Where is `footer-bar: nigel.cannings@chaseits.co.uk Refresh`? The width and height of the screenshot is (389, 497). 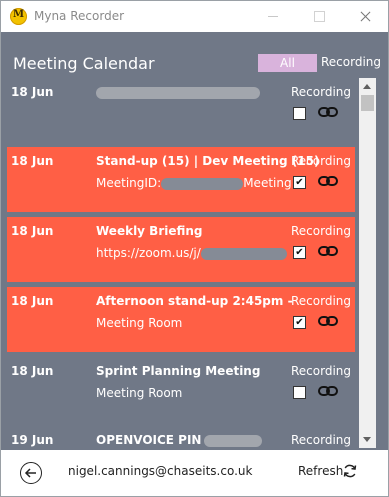 footer-bar: nigel.cannings@chaseits.co.uk Refresh is located at coordinates (194, 473).